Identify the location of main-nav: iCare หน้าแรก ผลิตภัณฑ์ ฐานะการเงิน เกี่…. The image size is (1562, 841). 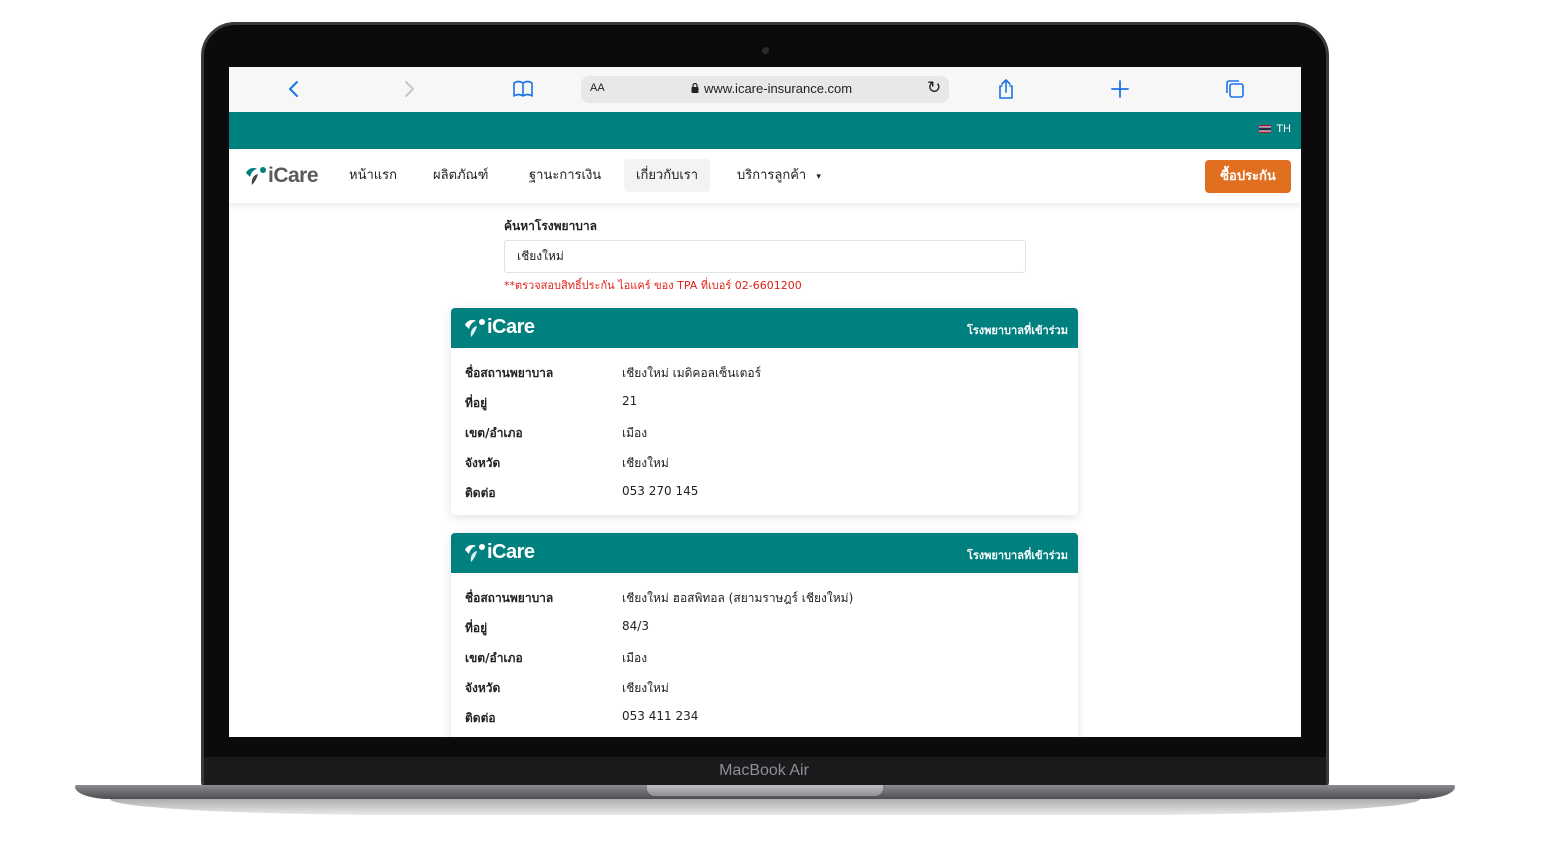
(765, 176).